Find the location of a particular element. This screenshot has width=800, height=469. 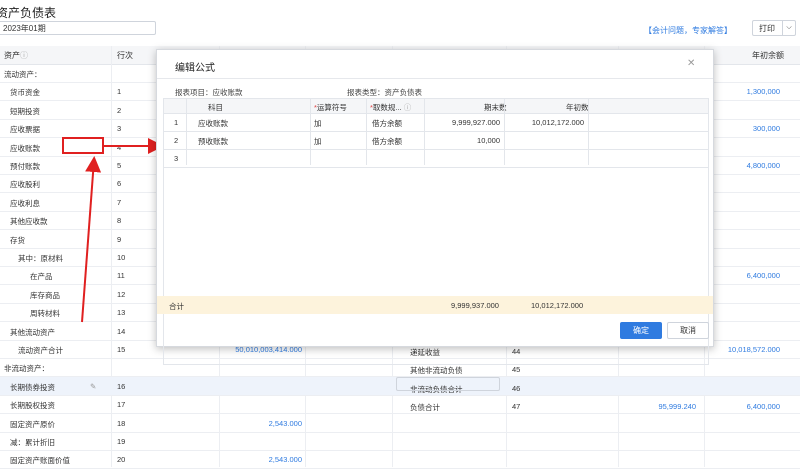

row-line: 20 is located at coordinates (121, 460).